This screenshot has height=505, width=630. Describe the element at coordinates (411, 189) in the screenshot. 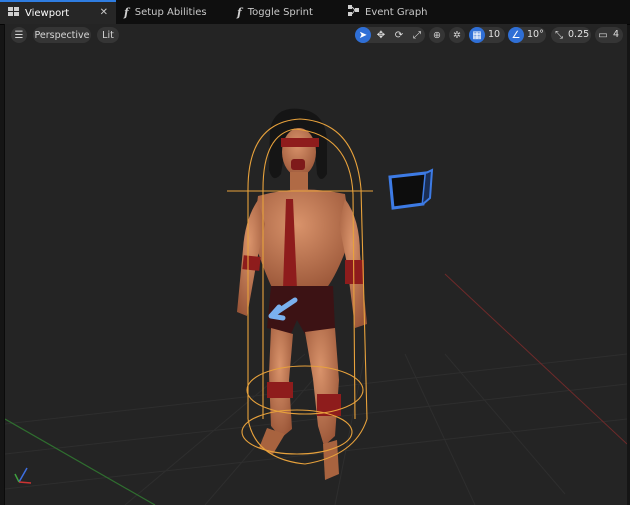

I see `camera-component-icon` at that location.